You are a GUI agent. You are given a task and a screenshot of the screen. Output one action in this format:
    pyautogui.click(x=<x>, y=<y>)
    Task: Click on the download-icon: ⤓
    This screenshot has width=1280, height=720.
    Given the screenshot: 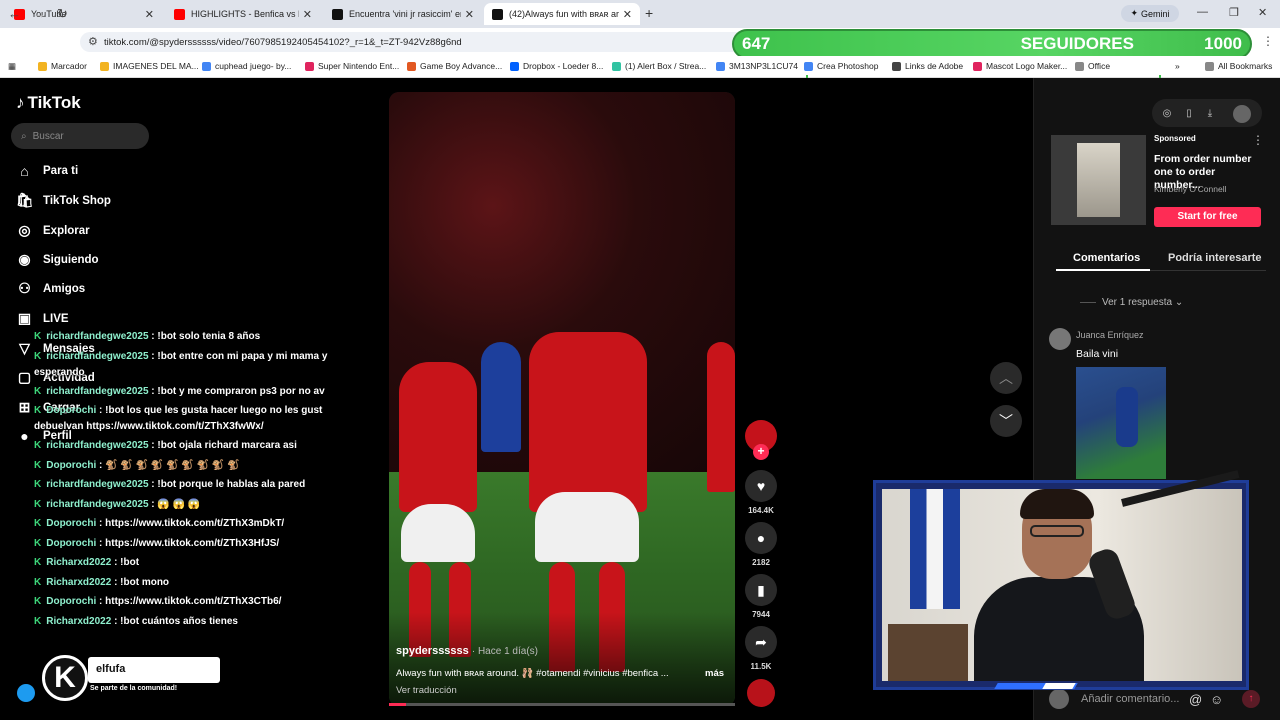 What is the action you would take?
    pyautogui.click(x=1210, y=114)
    